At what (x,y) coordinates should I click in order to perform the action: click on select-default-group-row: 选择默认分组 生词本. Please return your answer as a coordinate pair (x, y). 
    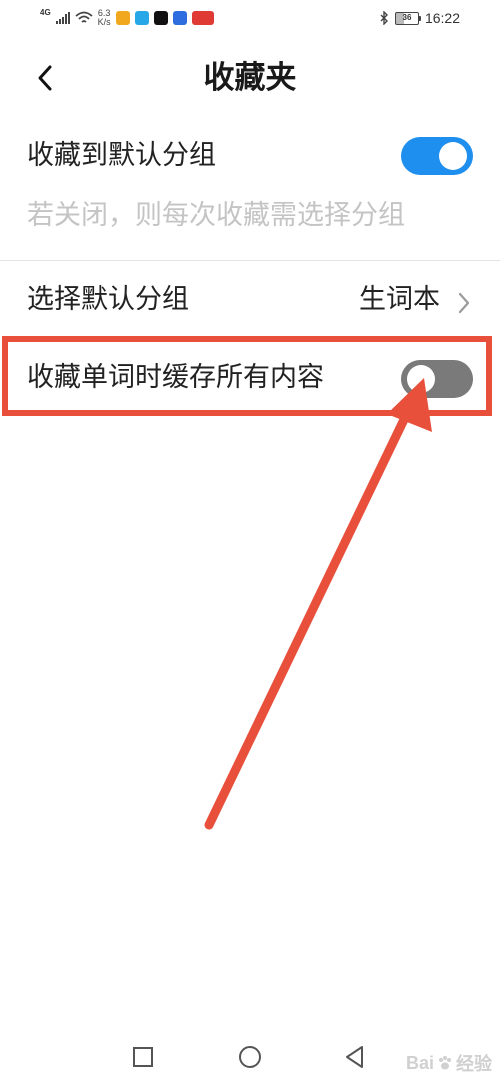
    Looking at the image, I should click on (250, 301).